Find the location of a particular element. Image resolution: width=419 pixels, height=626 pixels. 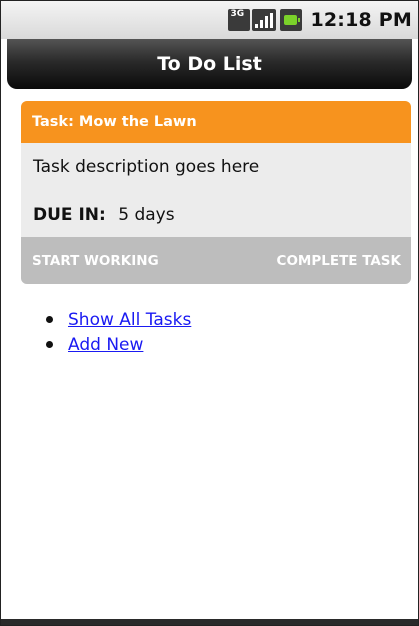

task-title: Task: Mow the Lawn is located at coordinates (114, 122).